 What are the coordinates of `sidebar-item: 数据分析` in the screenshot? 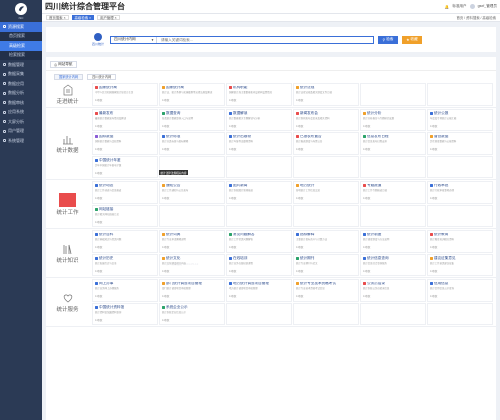 It's located at (21, 94).